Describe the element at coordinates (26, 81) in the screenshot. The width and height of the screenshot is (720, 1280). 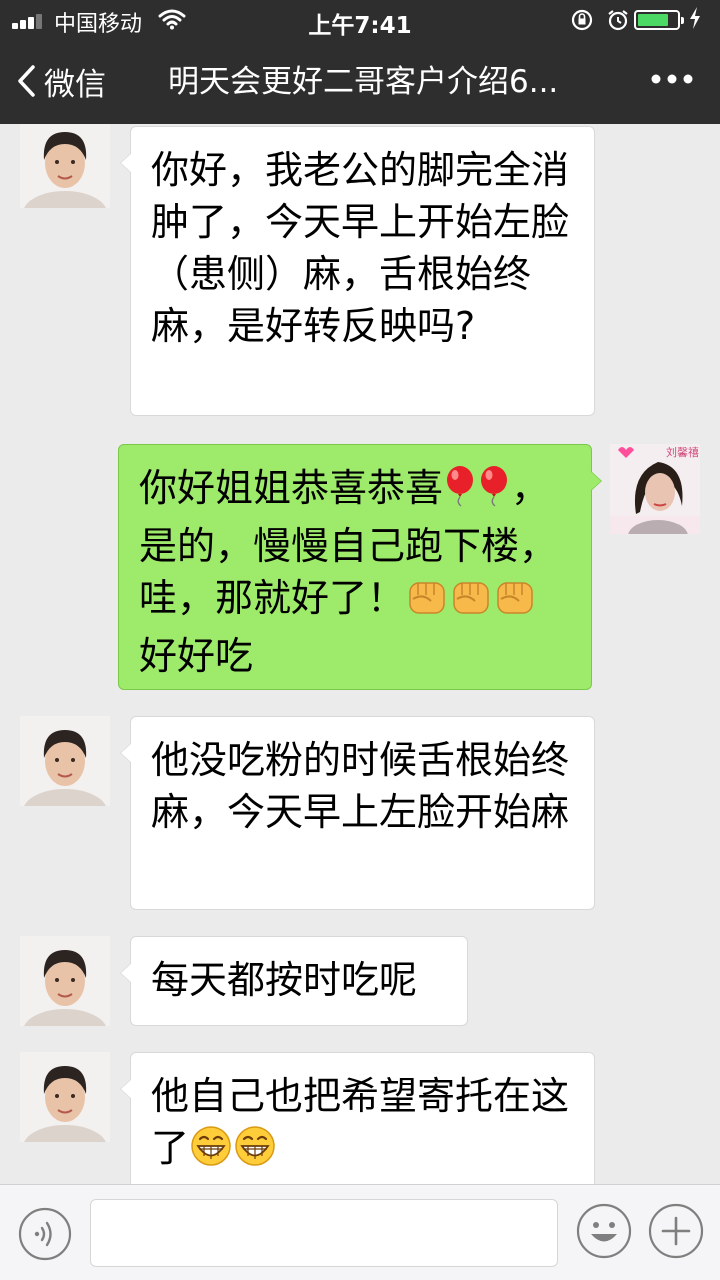
I see `chevron-left-icon` at that location.